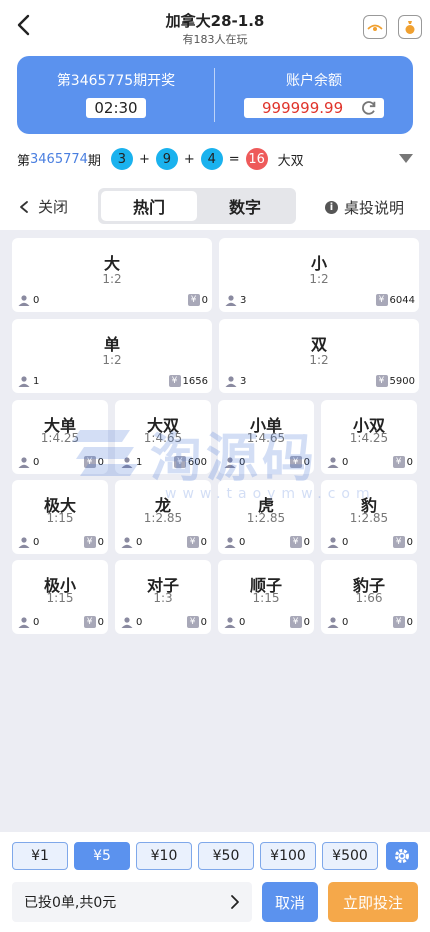 Image resolution: width=430 pixels, height=932 pixels. I want to click on bet-amount: ¥600, so click(190, 462).